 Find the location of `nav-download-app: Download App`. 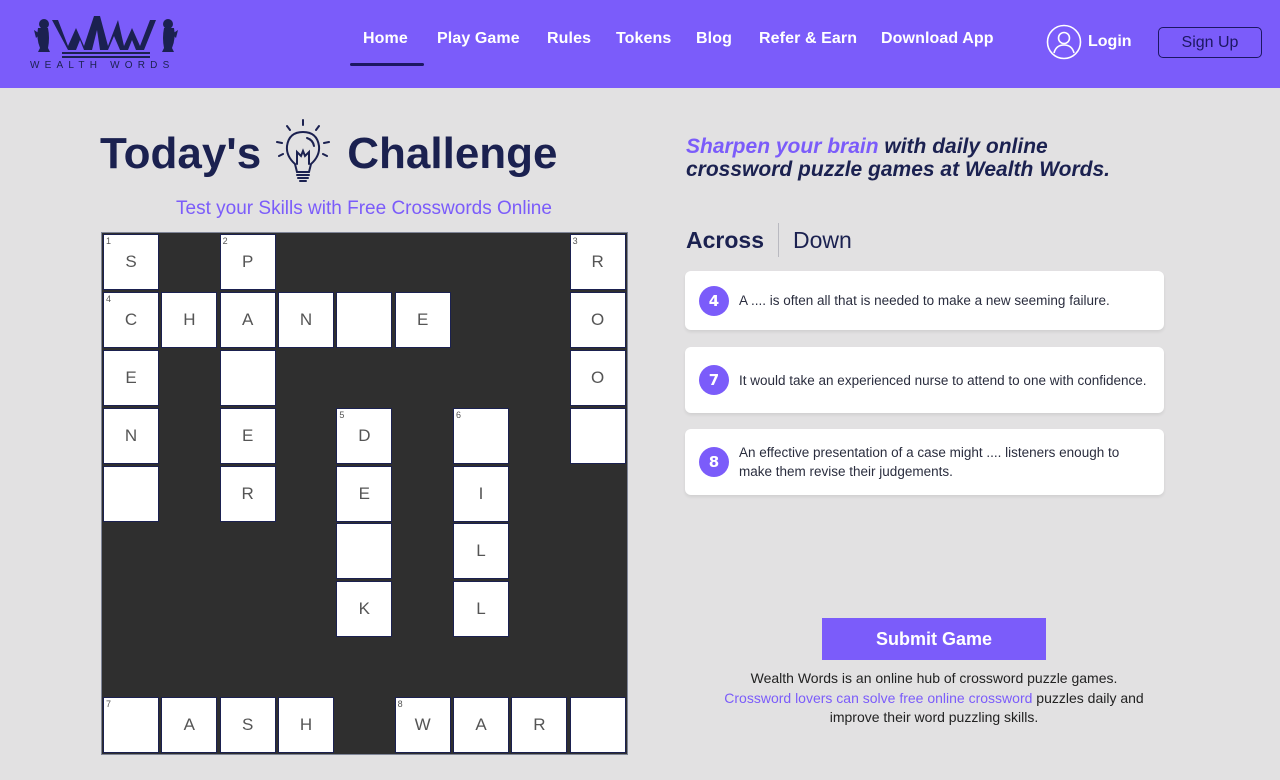

nav-download-app: Download App is located at coordinates (937, 39).